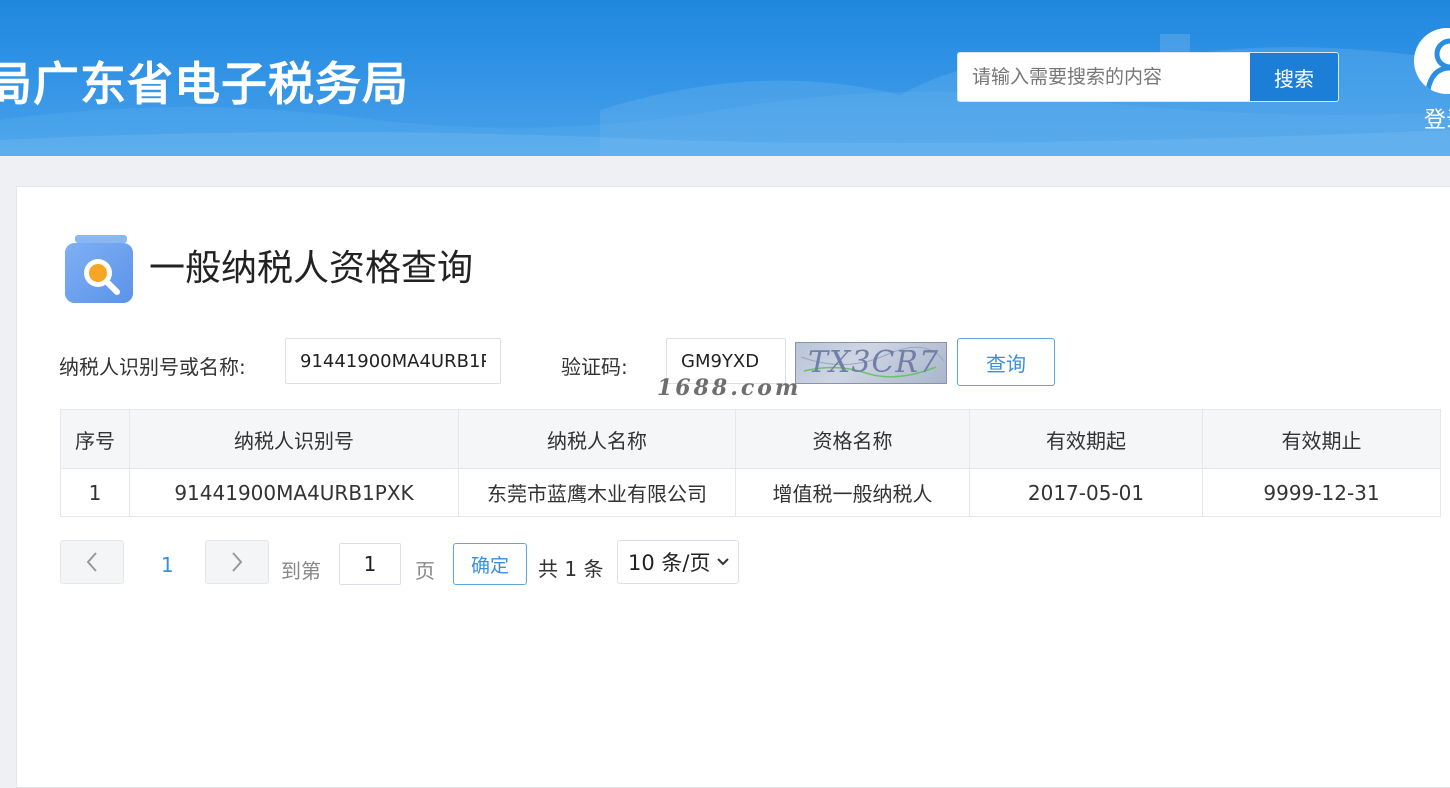 The width and height of the screenshot is (1450, 788). Describe the element at coordinates (723, 562) in the screenshot. I see `chevron-down-icon` at that location.